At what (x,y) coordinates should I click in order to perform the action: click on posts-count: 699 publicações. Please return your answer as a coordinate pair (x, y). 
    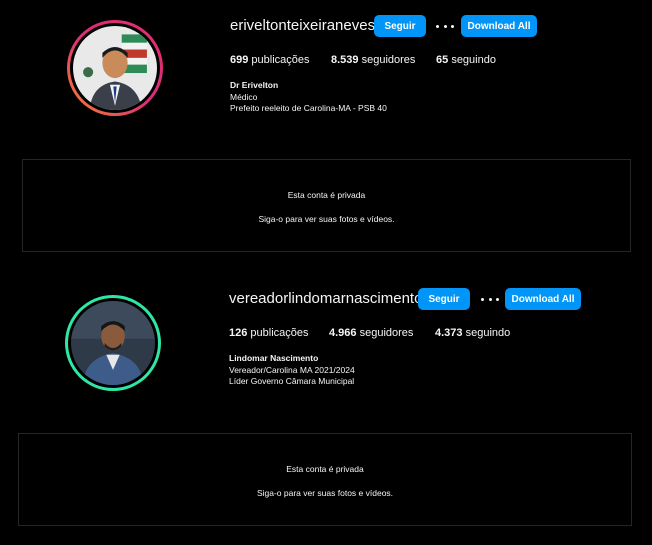
    Looking at the image, I should click on (270, 60).